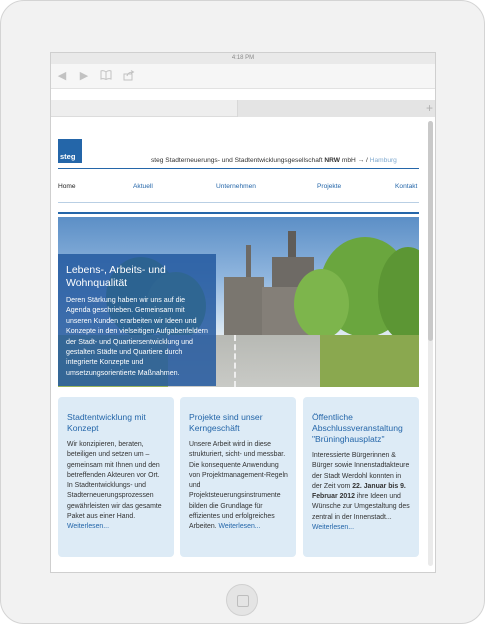 Image resolution: width=485 pixels, height=624 pixels. I want to click on page-scrollbar, so click(430, 343).